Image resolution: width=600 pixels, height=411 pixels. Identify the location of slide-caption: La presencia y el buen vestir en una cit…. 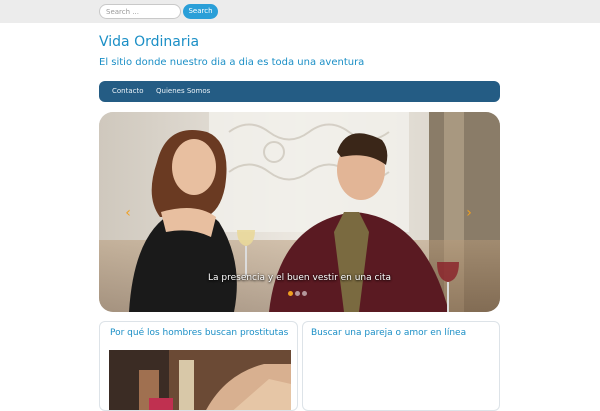
(299, 278).